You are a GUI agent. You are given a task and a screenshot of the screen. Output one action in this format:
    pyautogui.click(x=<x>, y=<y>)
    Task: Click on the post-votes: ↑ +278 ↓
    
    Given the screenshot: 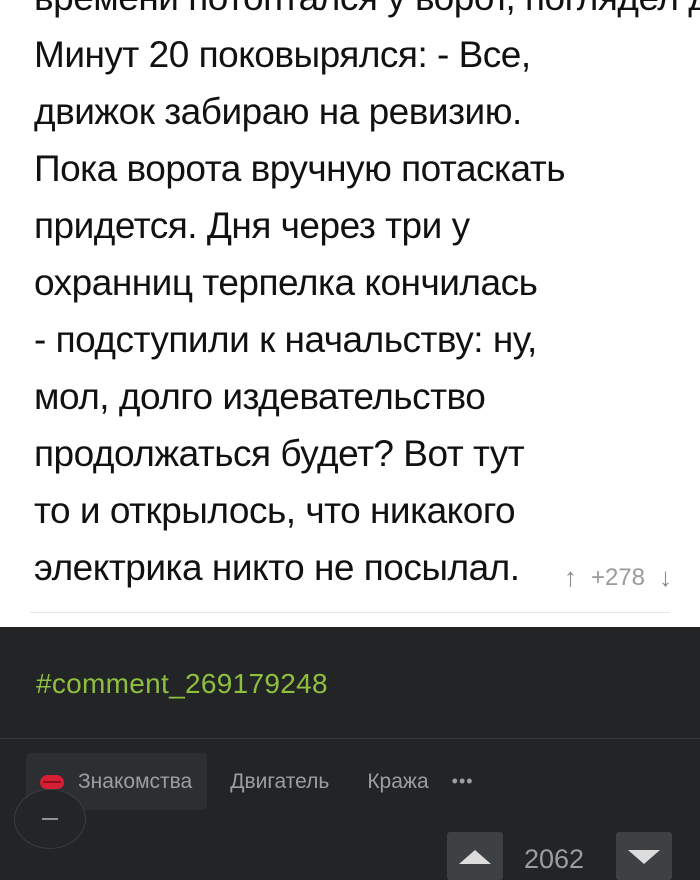 What is the action you would take?
    pyautogui.click(x=618, y=577)
    